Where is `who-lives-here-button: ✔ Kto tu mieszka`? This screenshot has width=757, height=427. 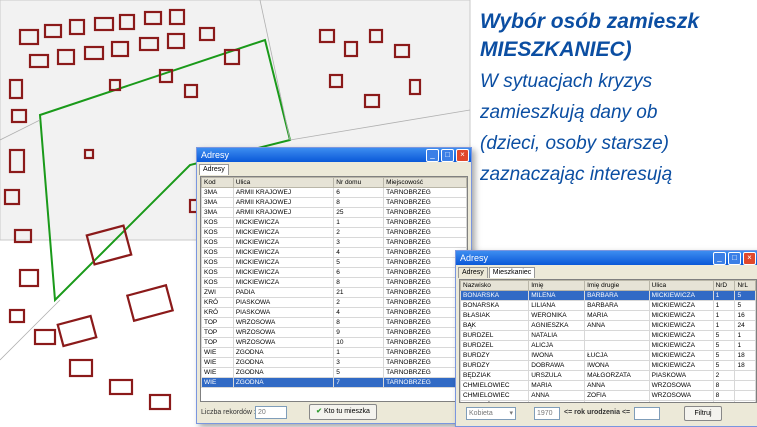
who-lives-here-button: ✔ Kto tu mieszka is located at coordinates (343, 412).